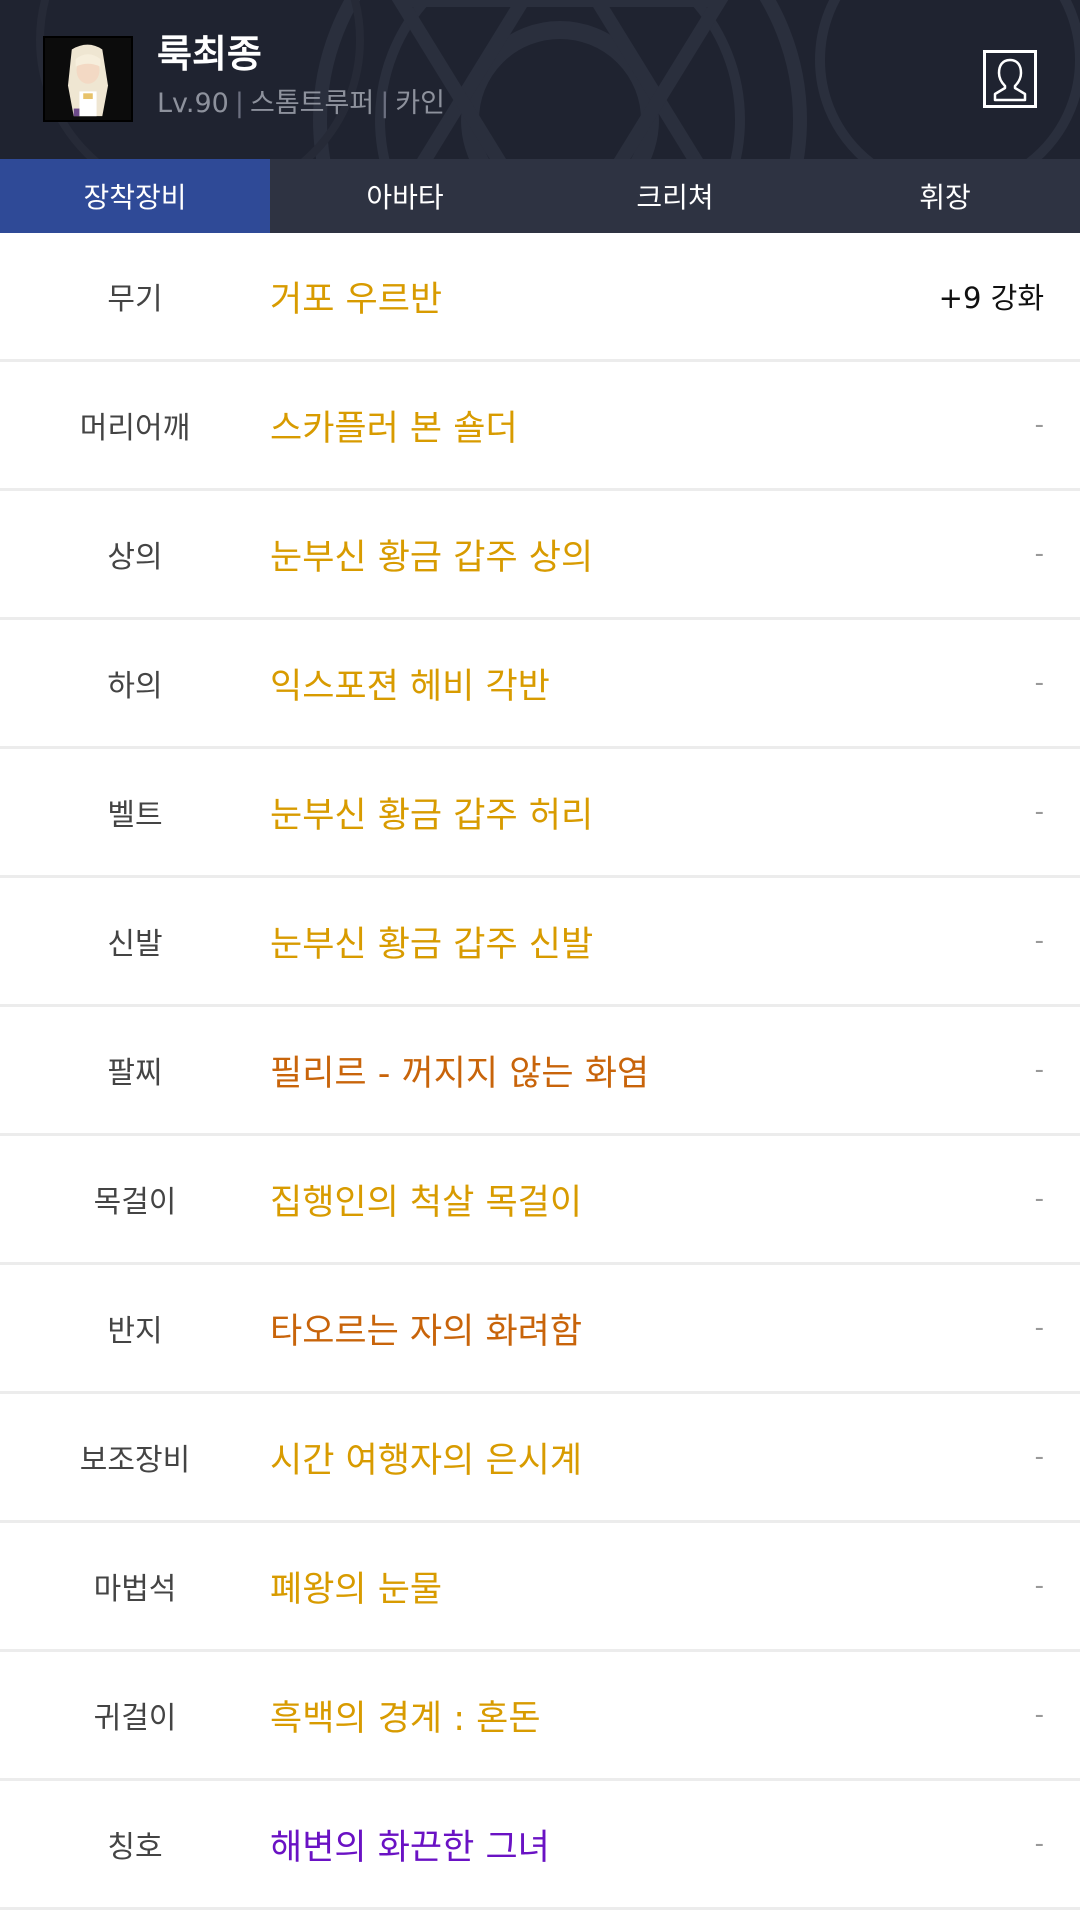 Image resolution: width=1080 pixels, height=1920 pixels. What do you see at coordinates (675, 425) in the screenshot?
I see `item-name: 스카플러 본 숄더` at bounding box center [675, 425].